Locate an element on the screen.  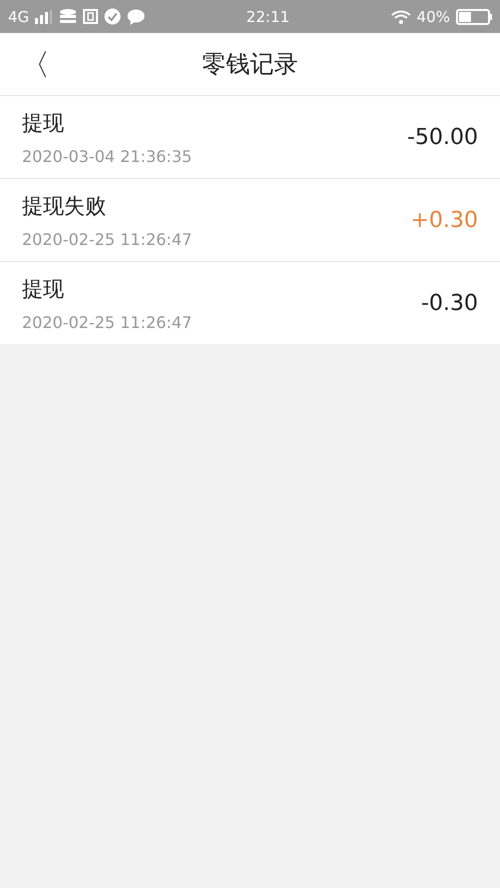
chat-icon is located at coordinates (136, 16).